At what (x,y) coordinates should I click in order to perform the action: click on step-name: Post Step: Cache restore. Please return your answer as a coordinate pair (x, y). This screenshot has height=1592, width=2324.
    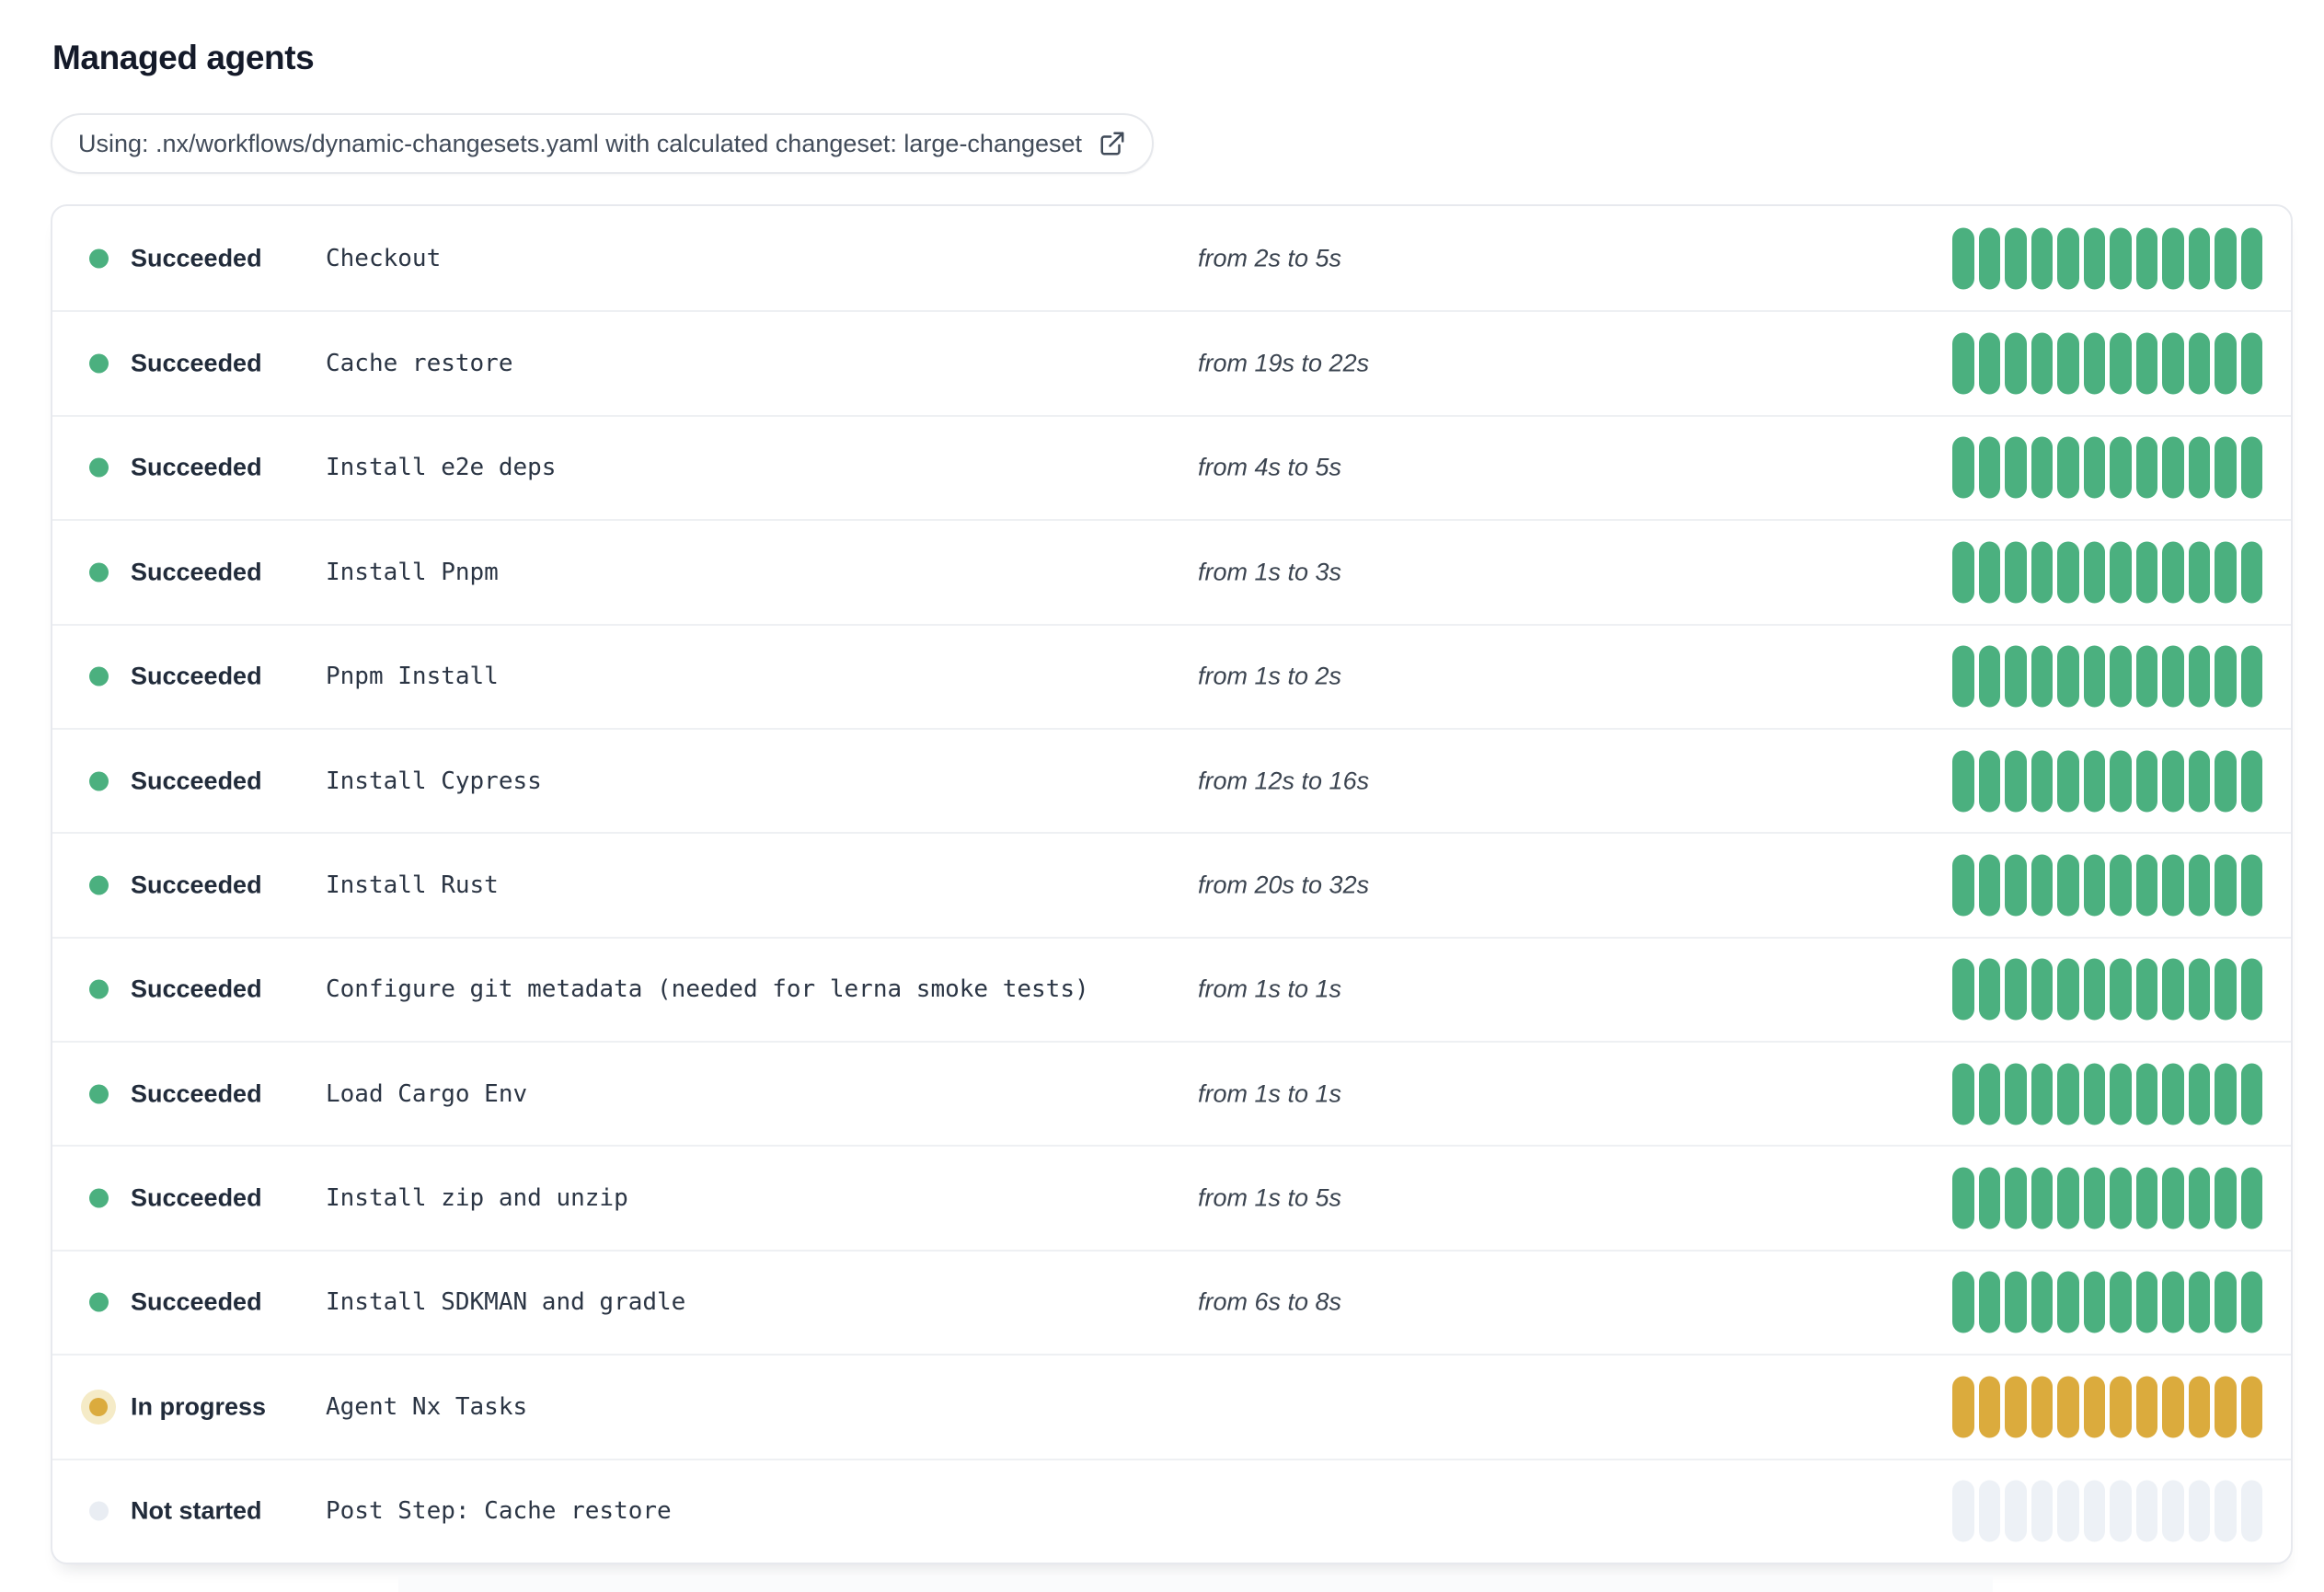
    Looking at the image, I should click on (499, 1511).